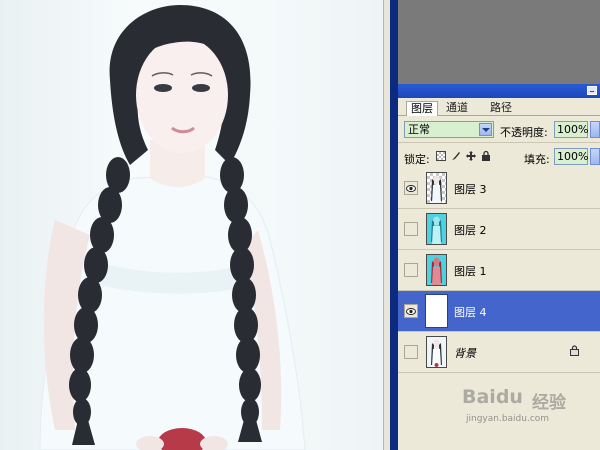 This screenshot has height=450, width=600. I want to click on layer-row: 图层 3, so click(499, 188).